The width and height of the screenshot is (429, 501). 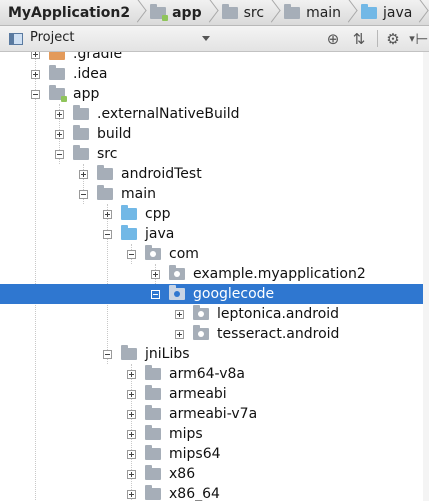 I want to click on tree-node: .externalNativeBuild, so click(x=214, y=114).